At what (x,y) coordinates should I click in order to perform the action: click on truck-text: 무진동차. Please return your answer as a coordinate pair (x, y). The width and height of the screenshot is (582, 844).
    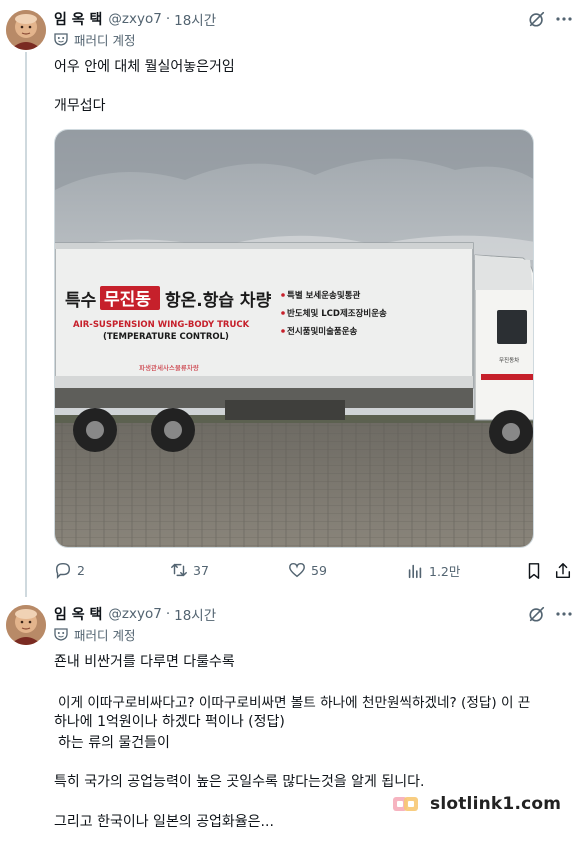
    Looking at the image, I should click on (509, 360).